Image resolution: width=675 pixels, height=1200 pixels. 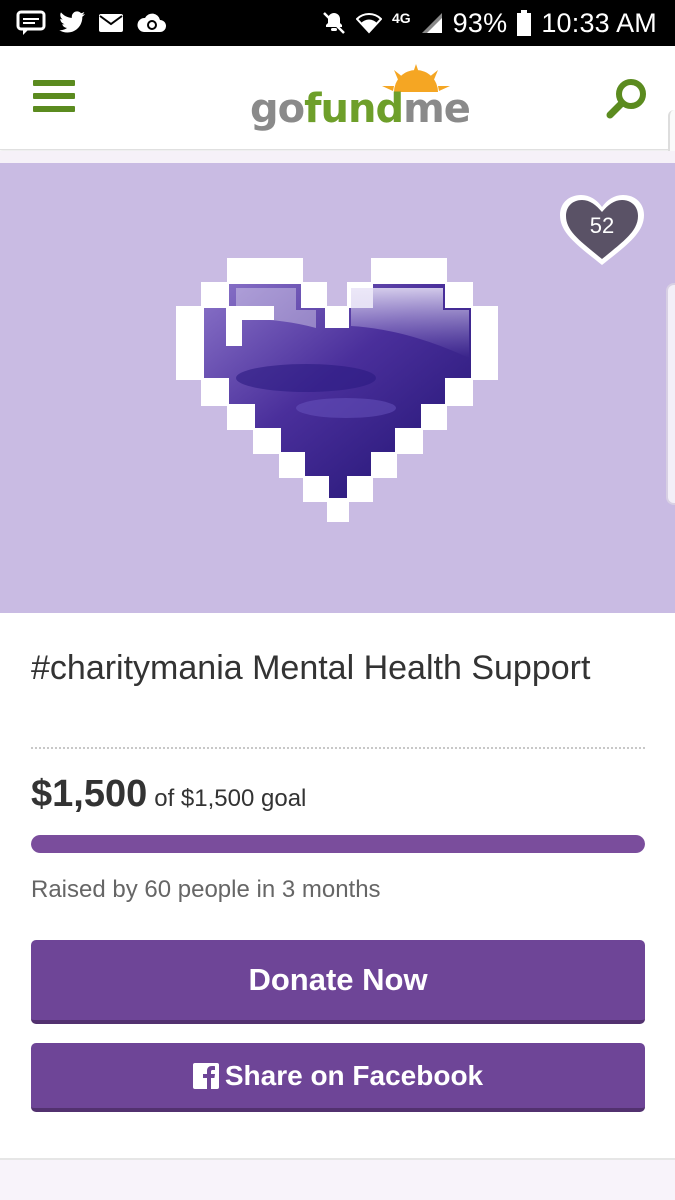 What do you see at coordinates (206, 889) in the screenshot?
I see `donor-summary: Raised by 60 people in 3 months` at bounding box center [206, 889].